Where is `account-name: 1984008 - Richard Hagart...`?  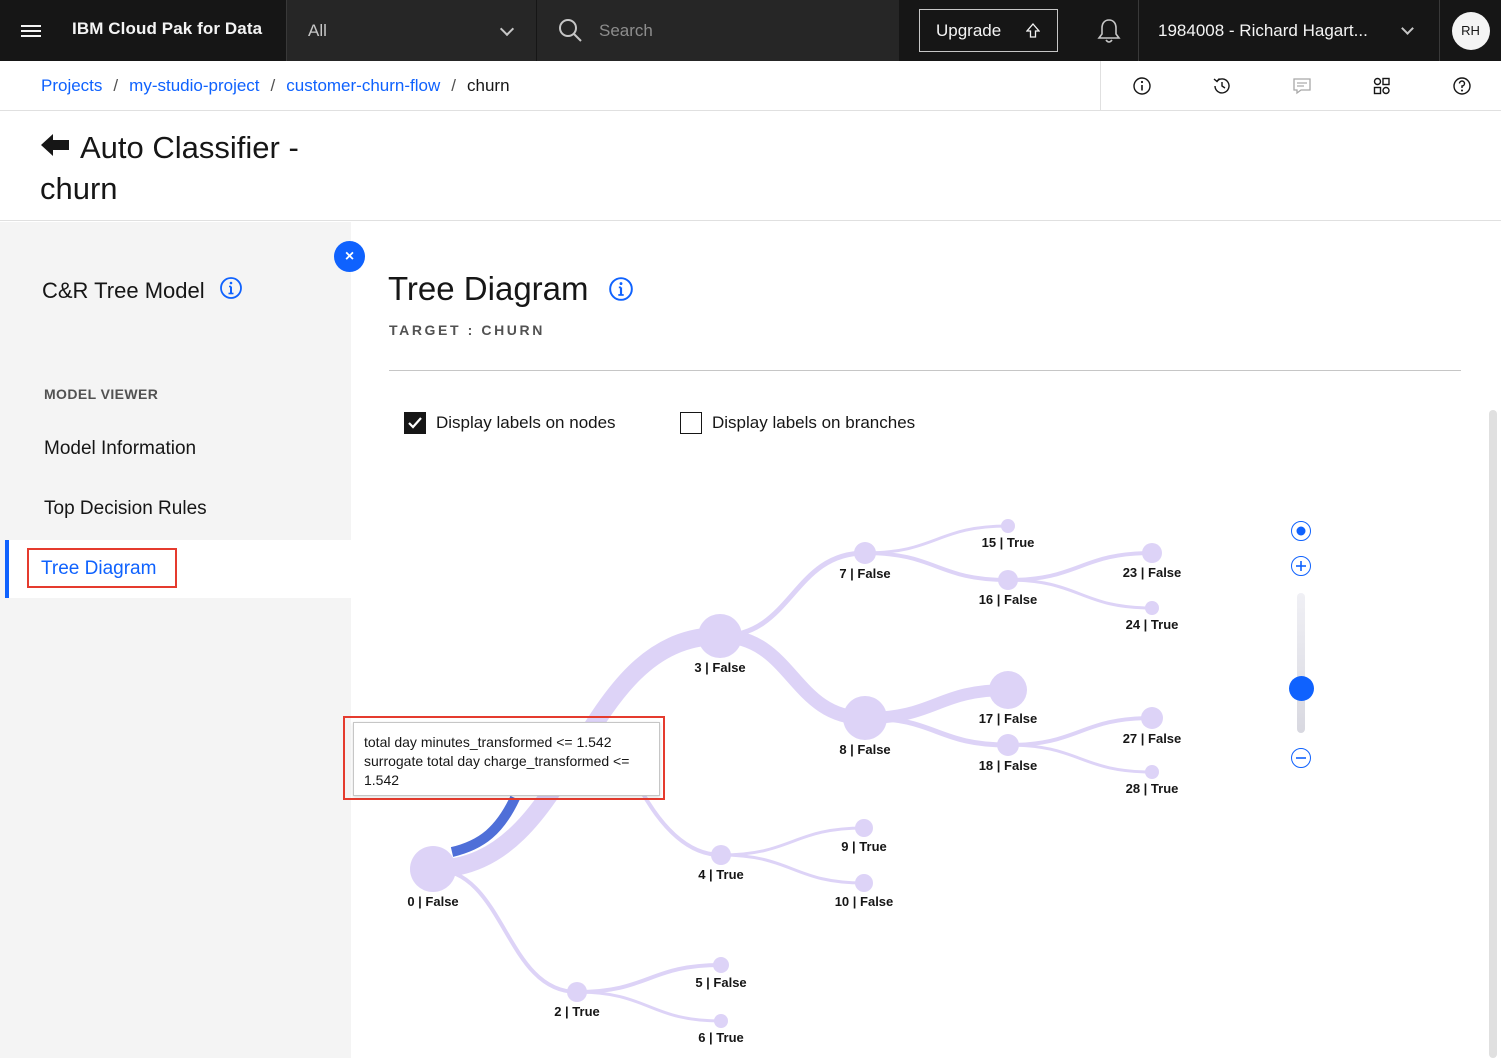
account-name: 1984008 - Richard Hagart... is located at coordinates (1263, 30).